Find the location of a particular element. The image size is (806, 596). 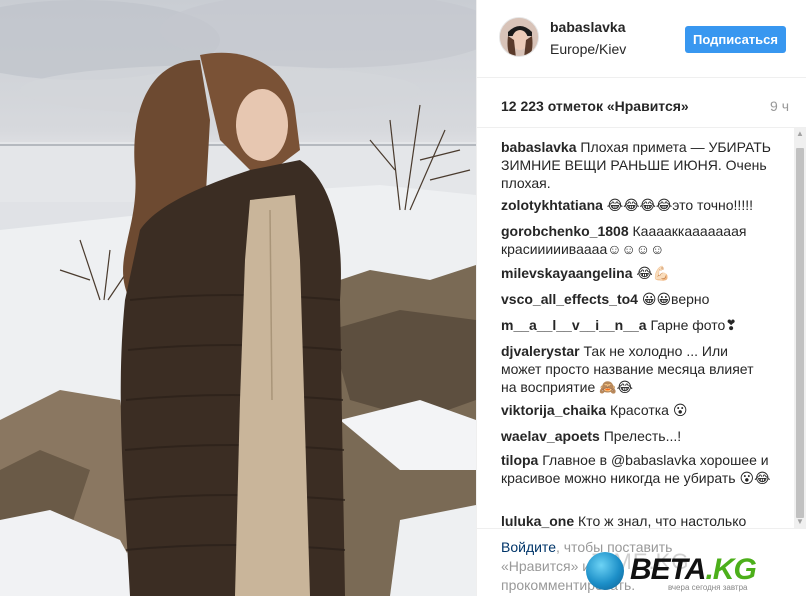

betakg-watermark: BETA.KG вчера сегодня завтра is located at coordinates (693, 572).